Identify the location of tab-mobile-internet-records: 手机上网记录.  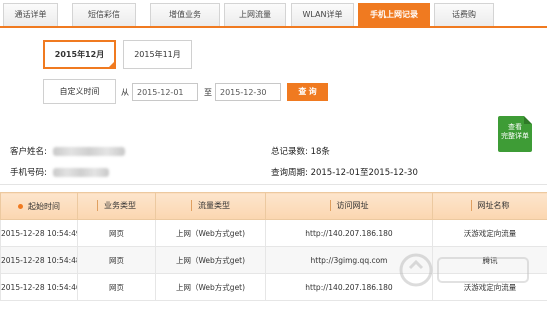
(394, 14).